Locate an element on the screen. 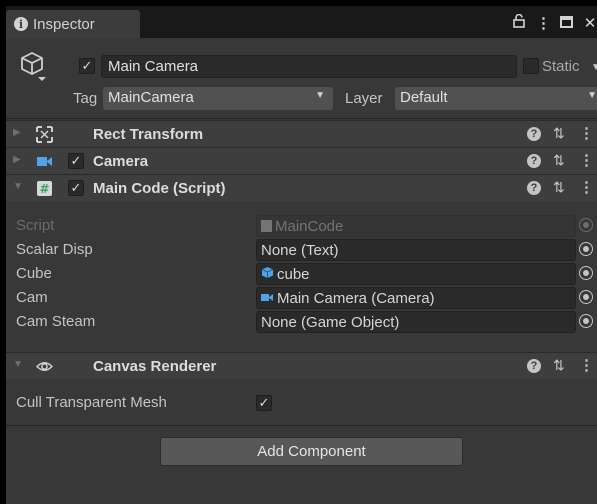  tag-value: MainCamera is located at coordinates (151, 97).